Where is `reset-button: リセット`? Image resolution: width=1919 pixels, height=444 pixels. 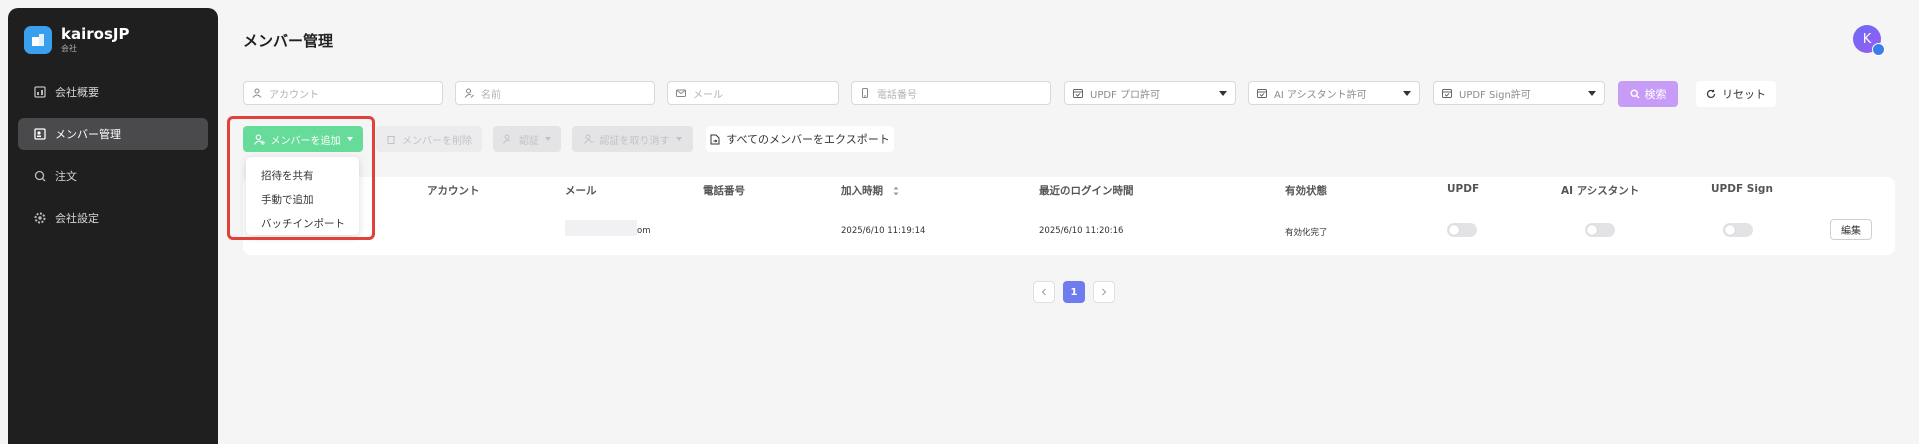 reset-button: リセット is located at coordinates (1736, 94).